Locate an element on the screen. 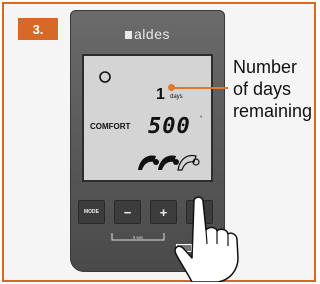 Image resolution: width=320 pixels, height=284 pixels. shower-outline-icon is located at coordinates (188, 162).